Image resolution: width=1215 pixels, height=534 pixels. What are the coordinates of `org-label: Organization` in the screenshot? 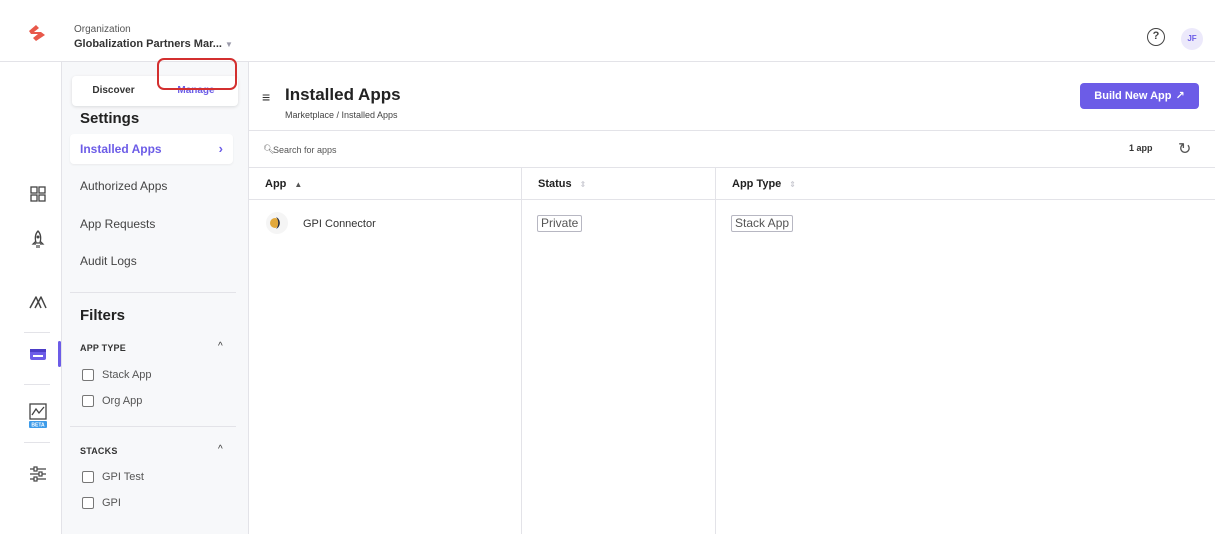 It's located at (102, 29).